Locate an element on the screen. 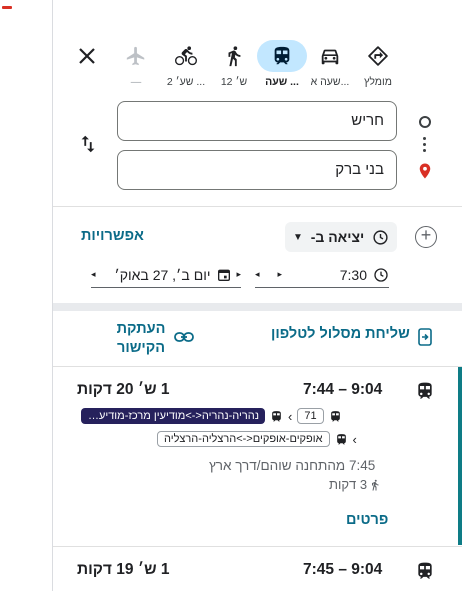 The image size is (462, 591). mode-flight-label: — is located at coordinates (136, 82).